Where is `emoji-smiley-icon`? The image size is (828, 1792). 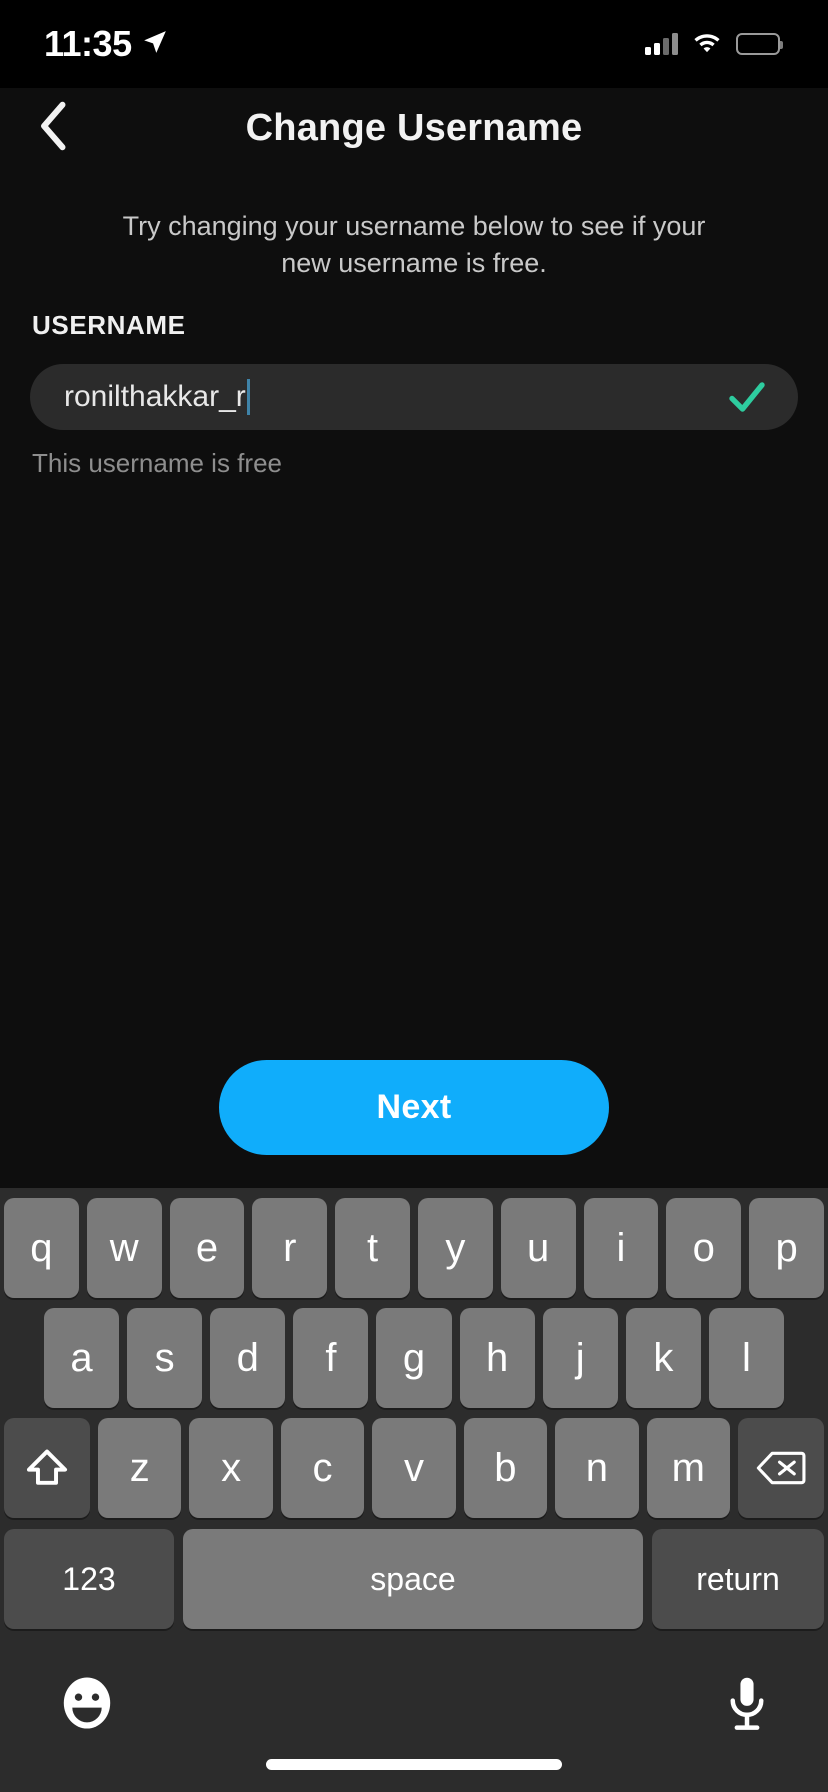 emoji-smiley-icon is located at coordinates (87, 1706).